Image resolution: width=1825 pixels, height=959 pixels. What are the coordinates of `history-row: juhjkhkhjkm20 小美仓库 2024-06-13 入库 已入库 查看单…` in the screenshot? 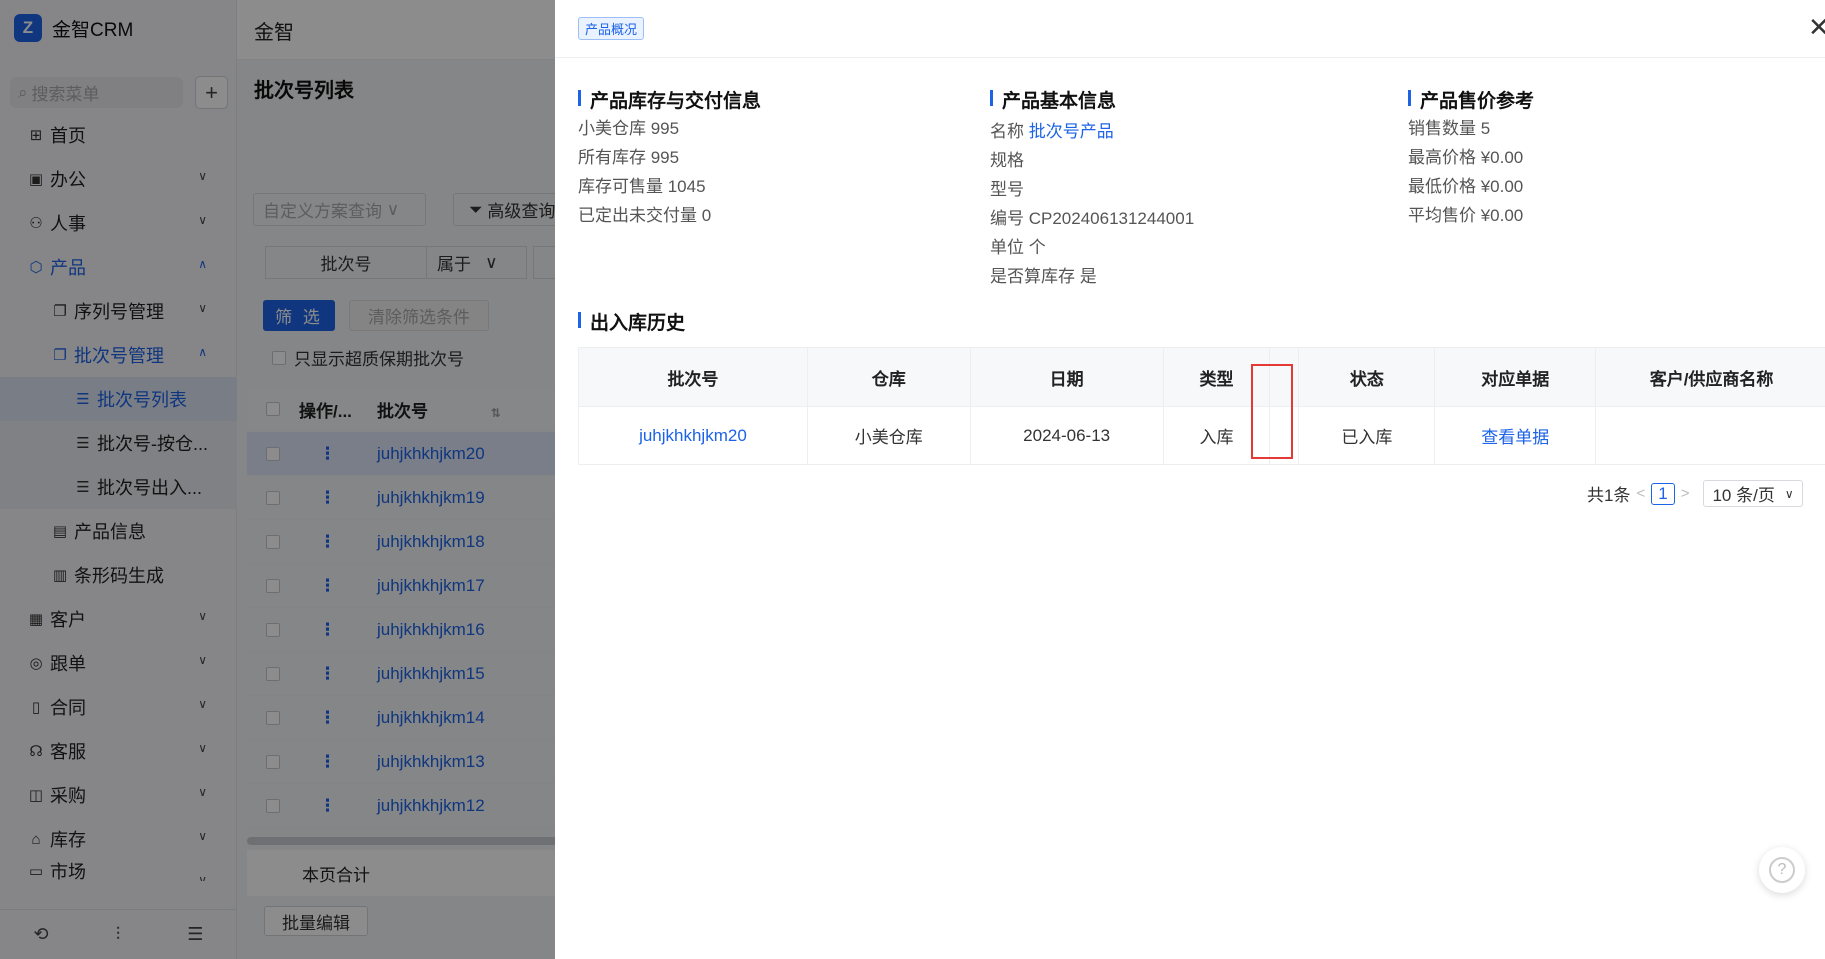 It's located at (1201, 435).